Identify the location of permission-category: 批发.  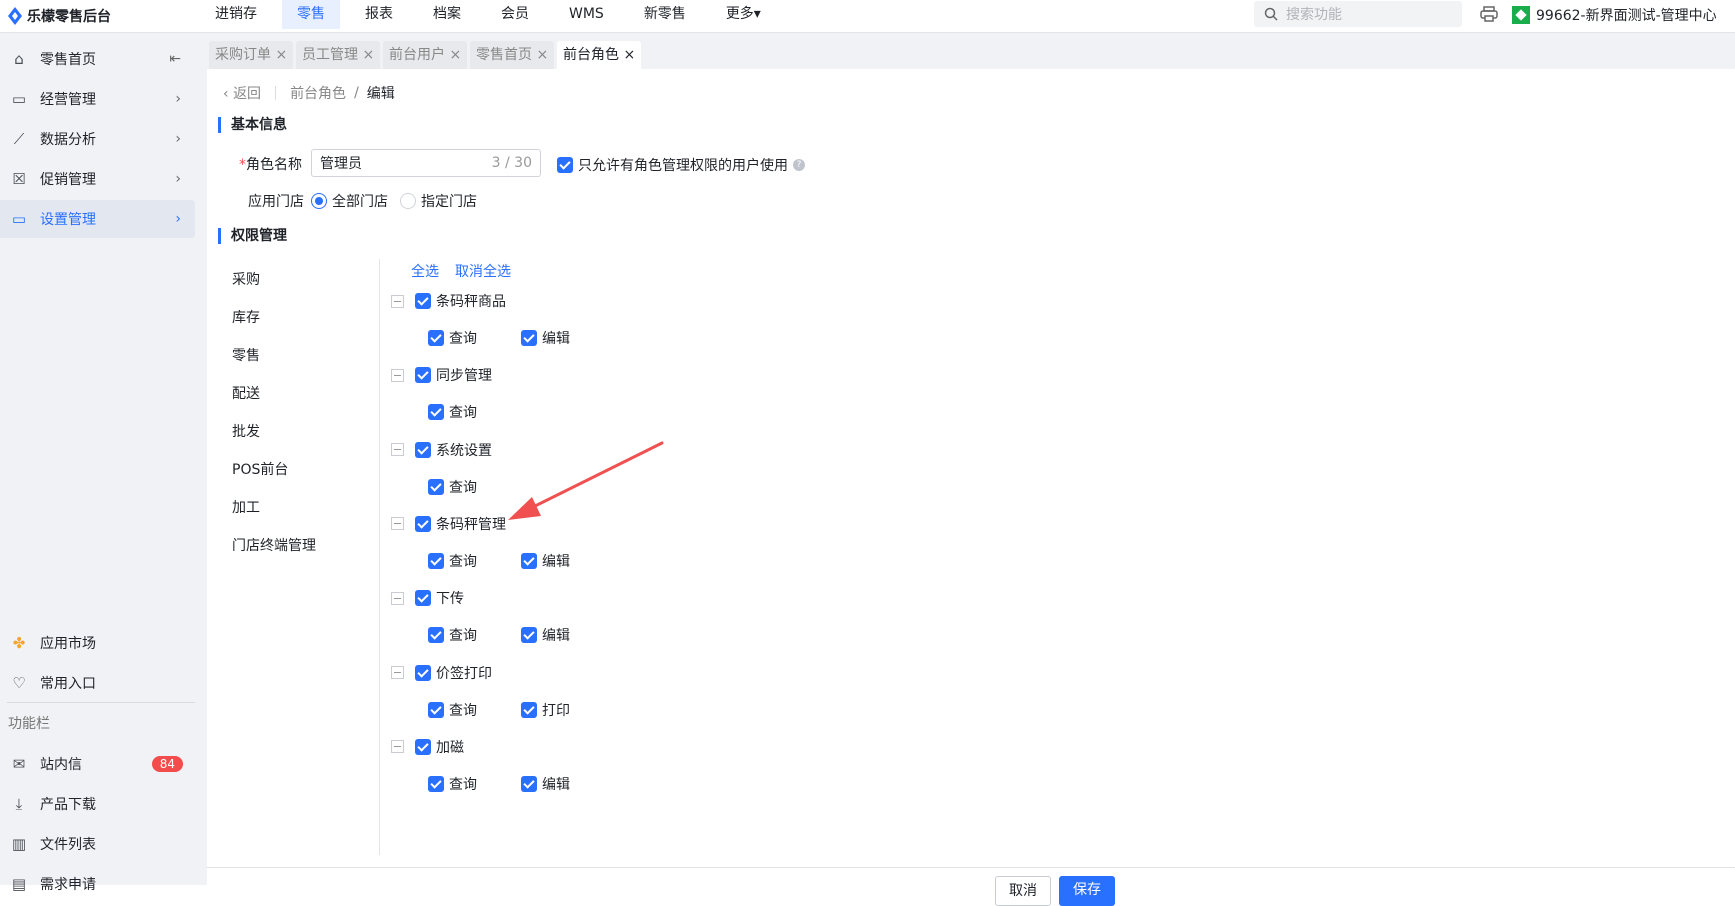
(246, 431).